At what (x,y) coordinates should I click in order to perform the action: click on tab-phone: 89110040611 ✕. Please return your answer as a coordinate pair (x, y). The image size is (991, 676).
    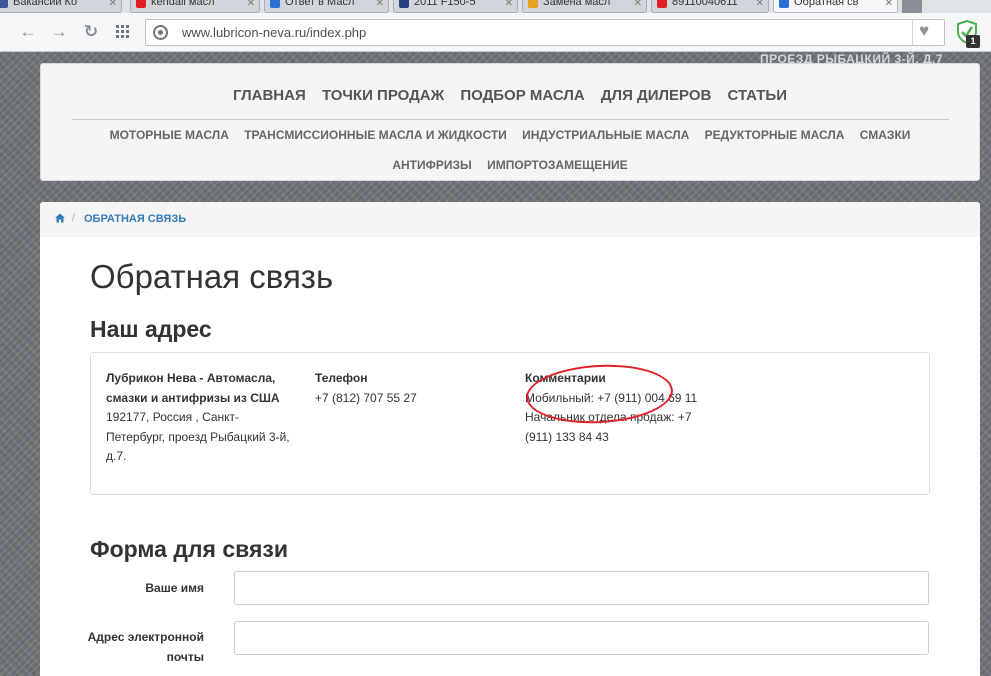
    Looking at the image, I should click on (710, 6).